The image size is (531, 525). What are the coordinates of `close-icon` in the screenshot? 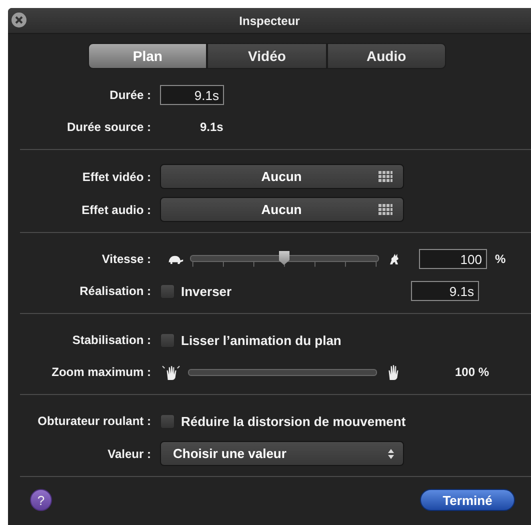 It's located at (19, 20).